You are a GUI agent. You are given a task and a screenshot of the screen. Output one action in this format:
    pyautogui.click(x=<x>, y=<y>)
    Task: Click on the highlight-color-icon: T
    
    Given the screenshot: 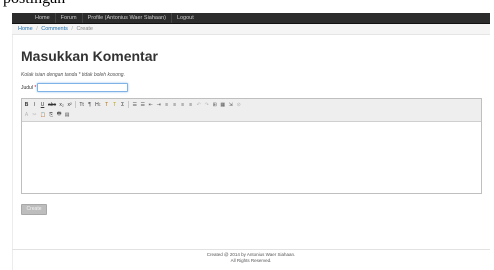 What is the action you would take?
    pyautogui.click(x=114, y=105)
    